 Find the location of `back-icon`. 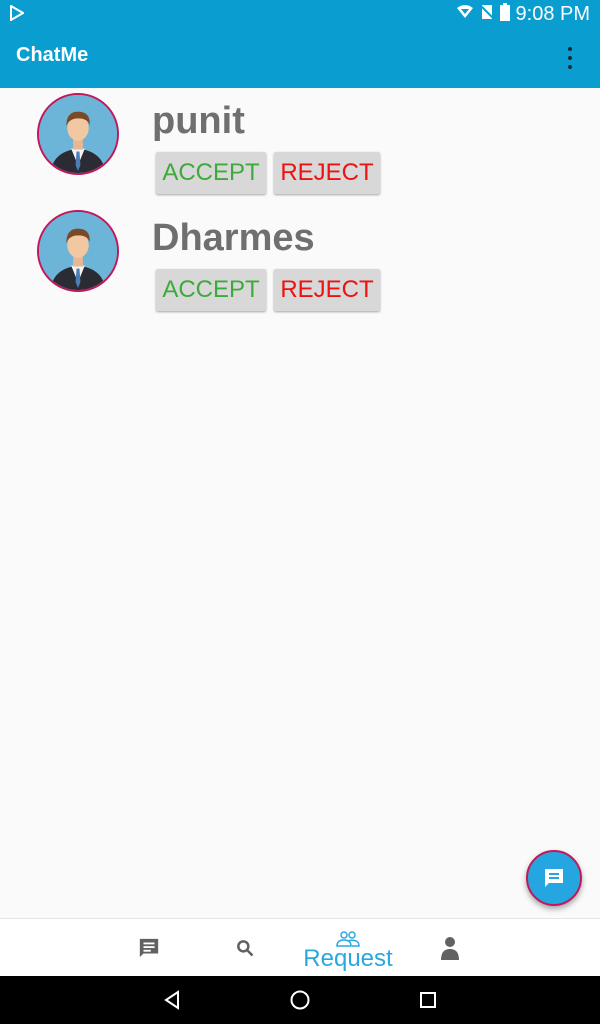

back-icon is located at coordinates (172, 1000).